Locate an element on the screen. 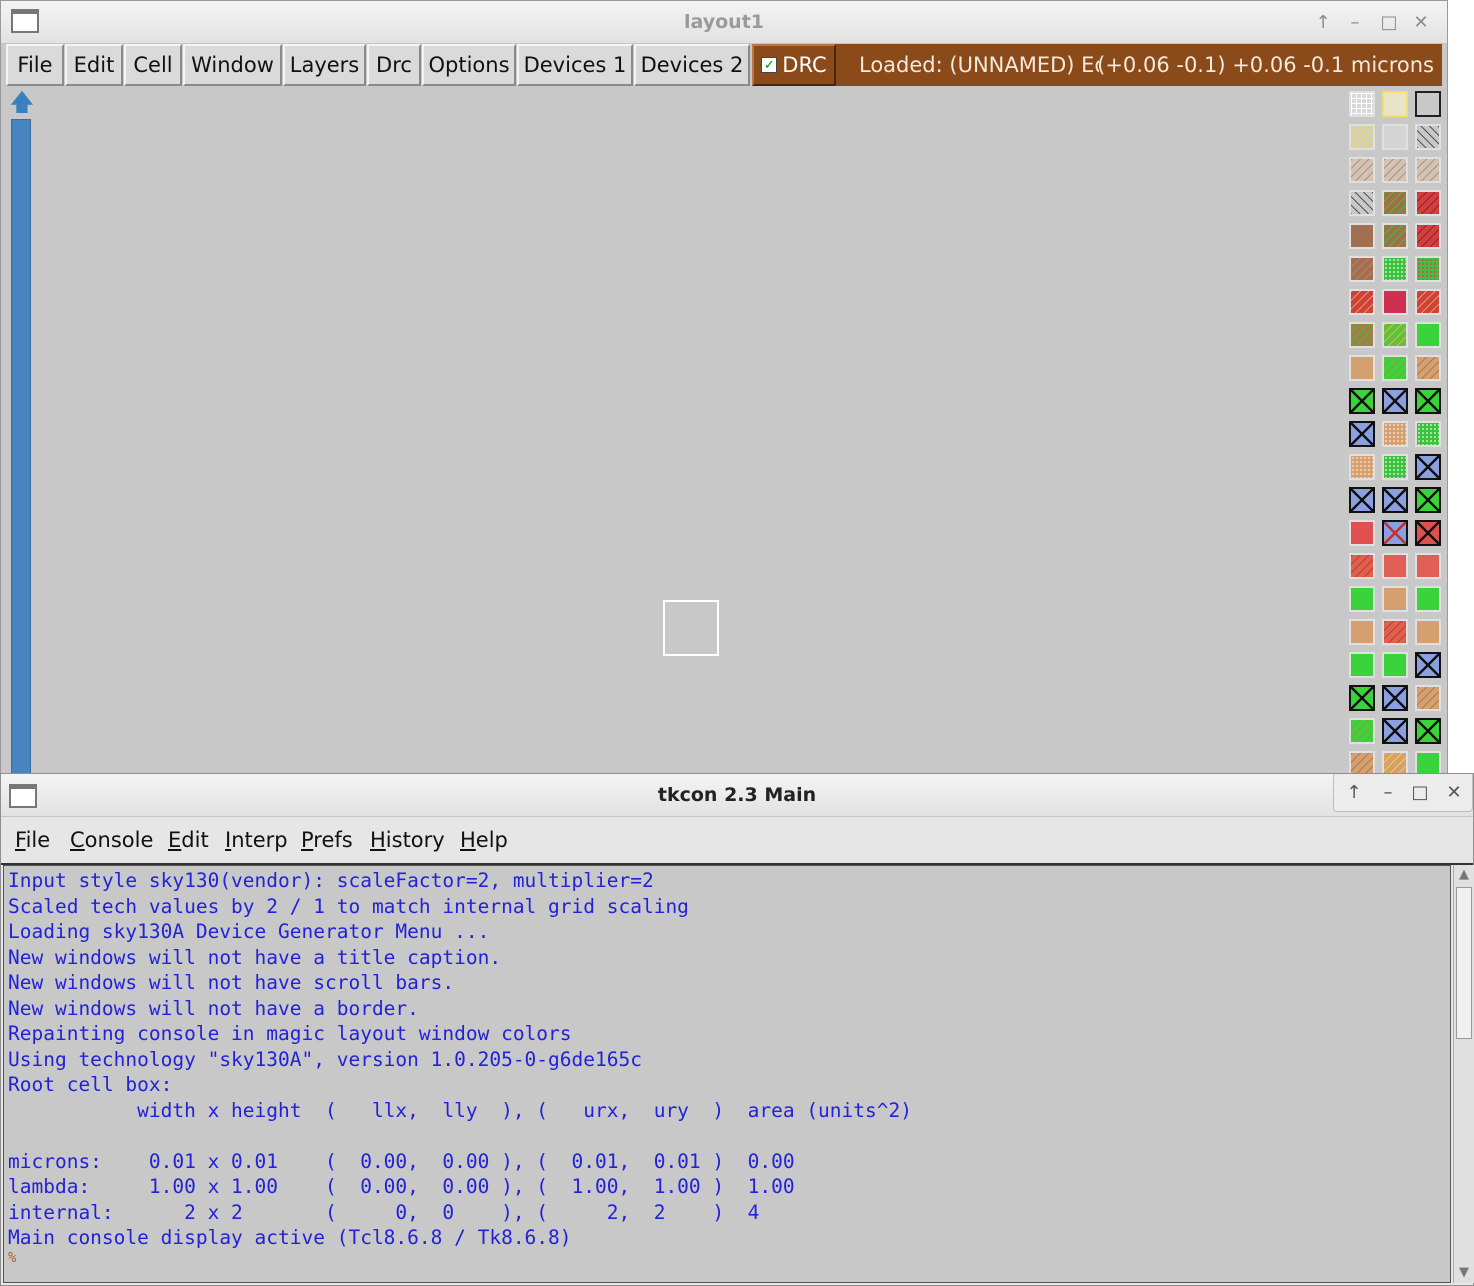 This screenshot has width=1474, height=1286. layer-swatch-hatch-black-rev is located at coordinates (1362, 203).